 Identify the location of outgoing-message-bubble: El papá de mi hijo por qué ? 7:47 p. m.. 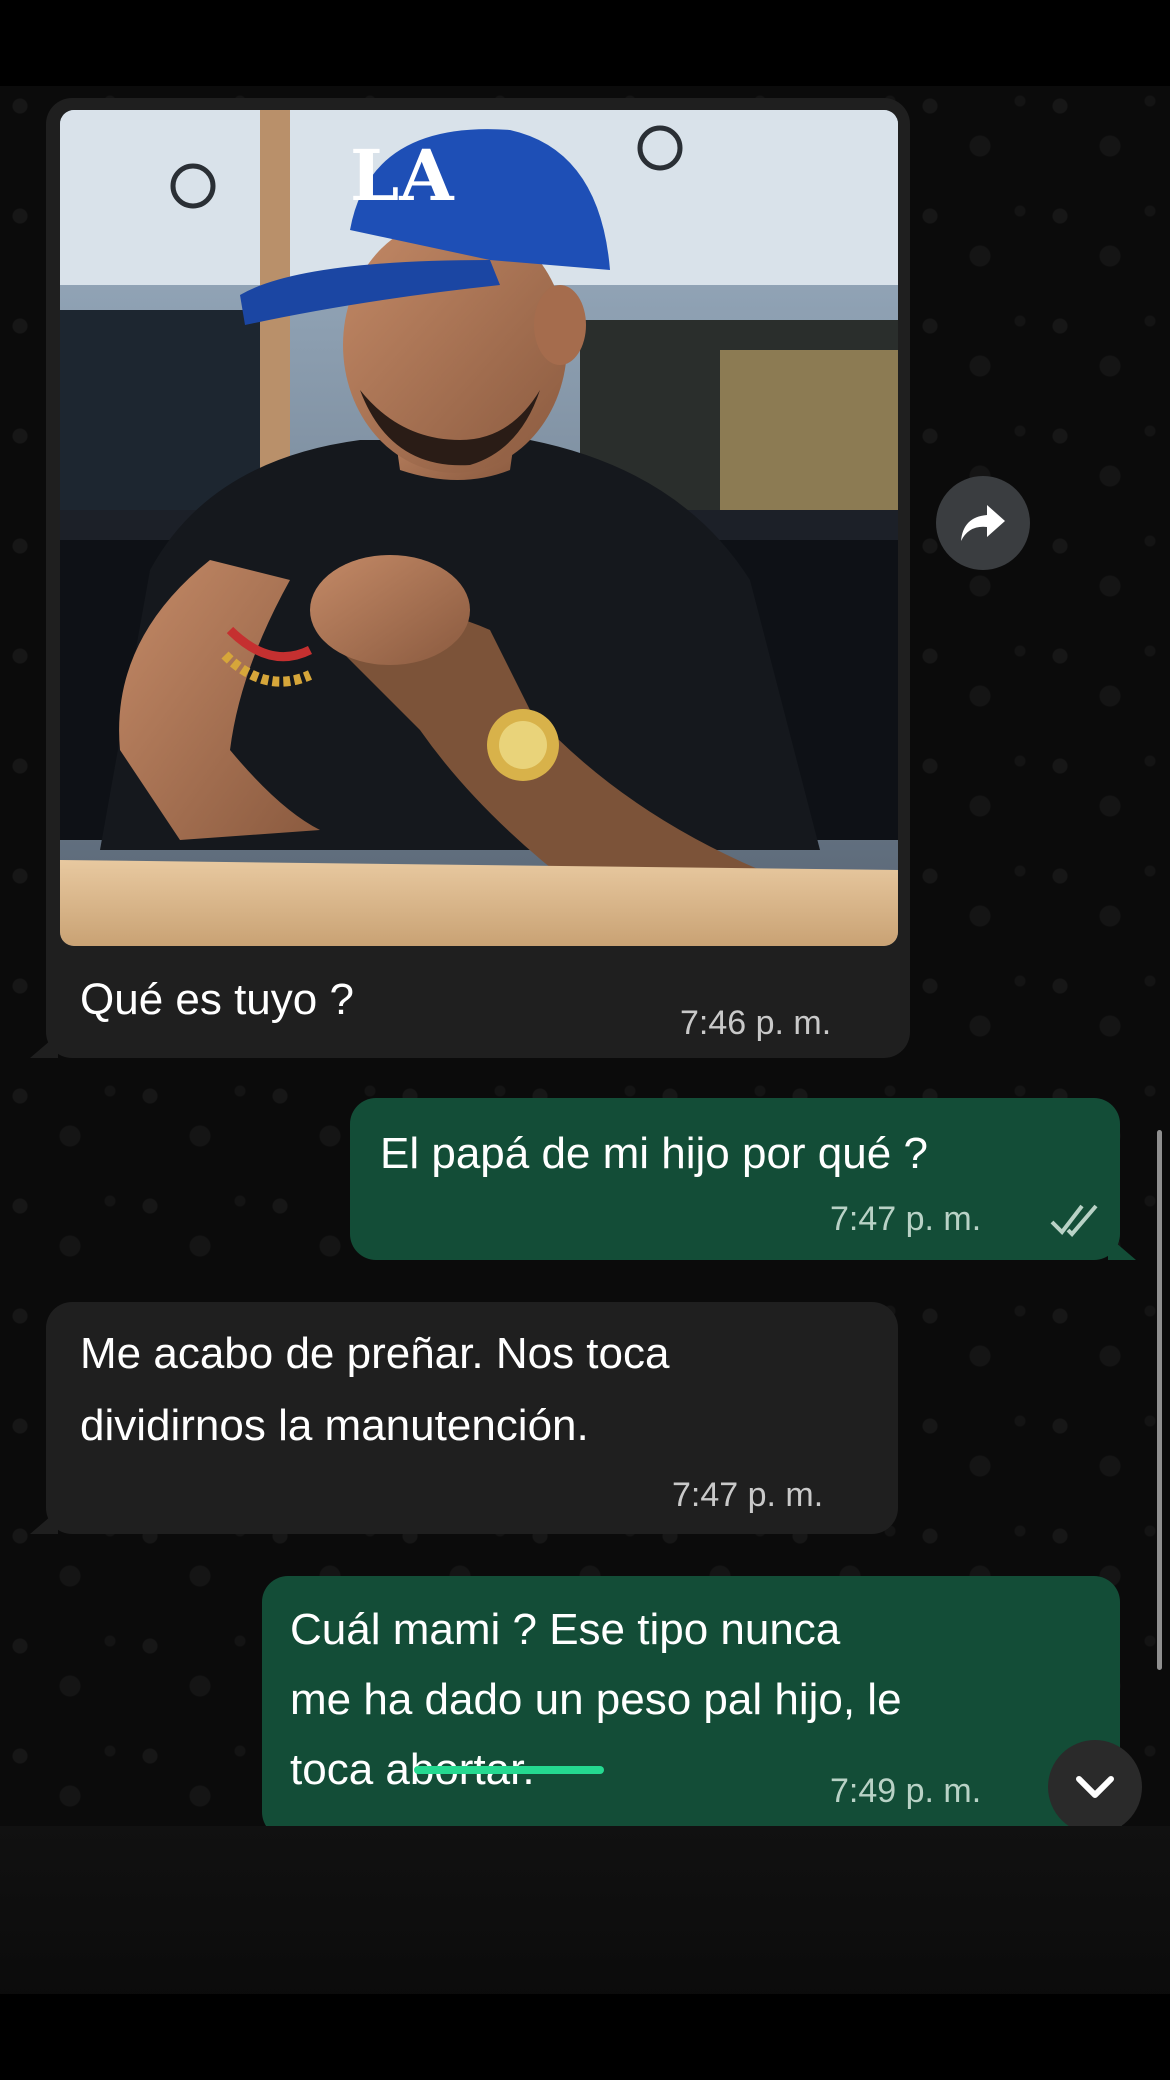
(743, 1179).